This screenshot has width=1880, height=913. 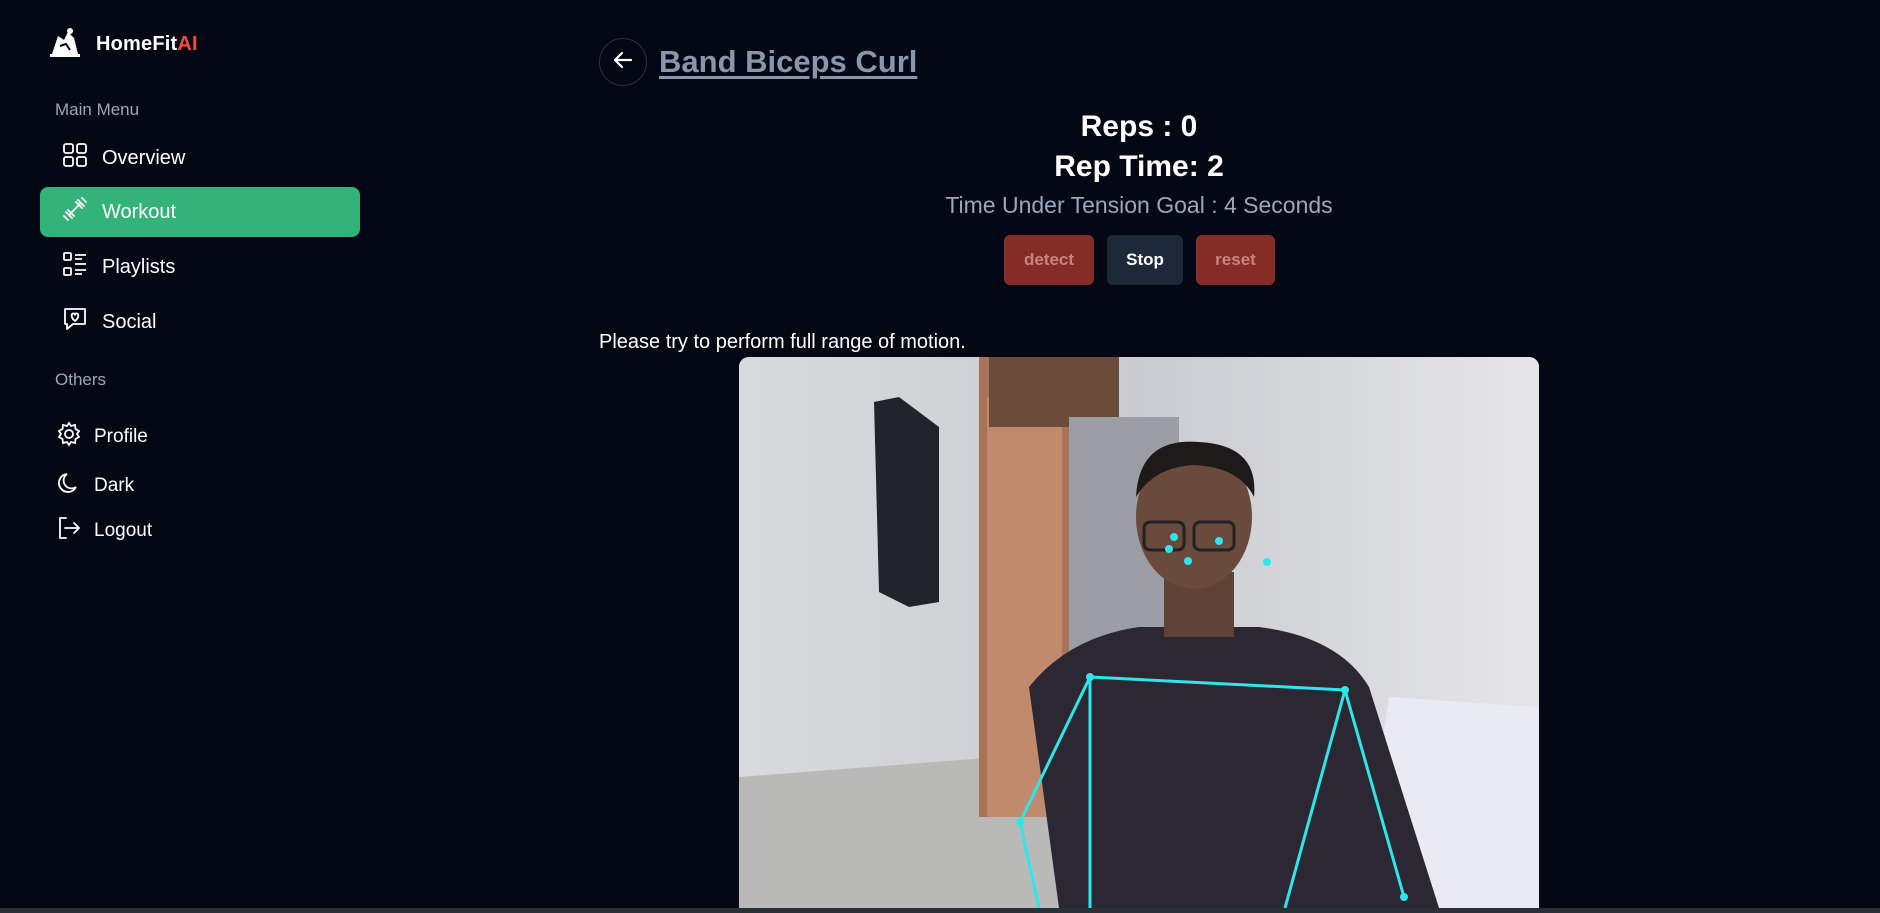 What do you see at coordinates (139, 266) in the screenshot?
I see `sidebar-item-label: Playlists` at bounding box center [139, 266].